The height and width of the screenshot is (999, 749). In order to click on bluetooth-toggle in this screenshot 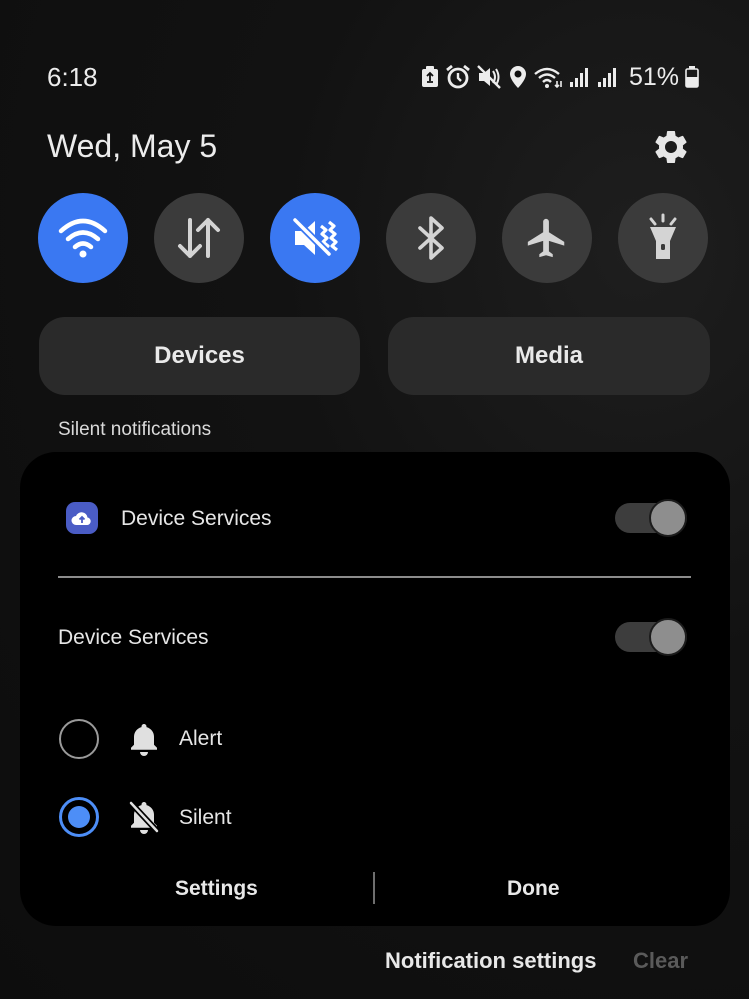, I will do `click(431, 238)`.